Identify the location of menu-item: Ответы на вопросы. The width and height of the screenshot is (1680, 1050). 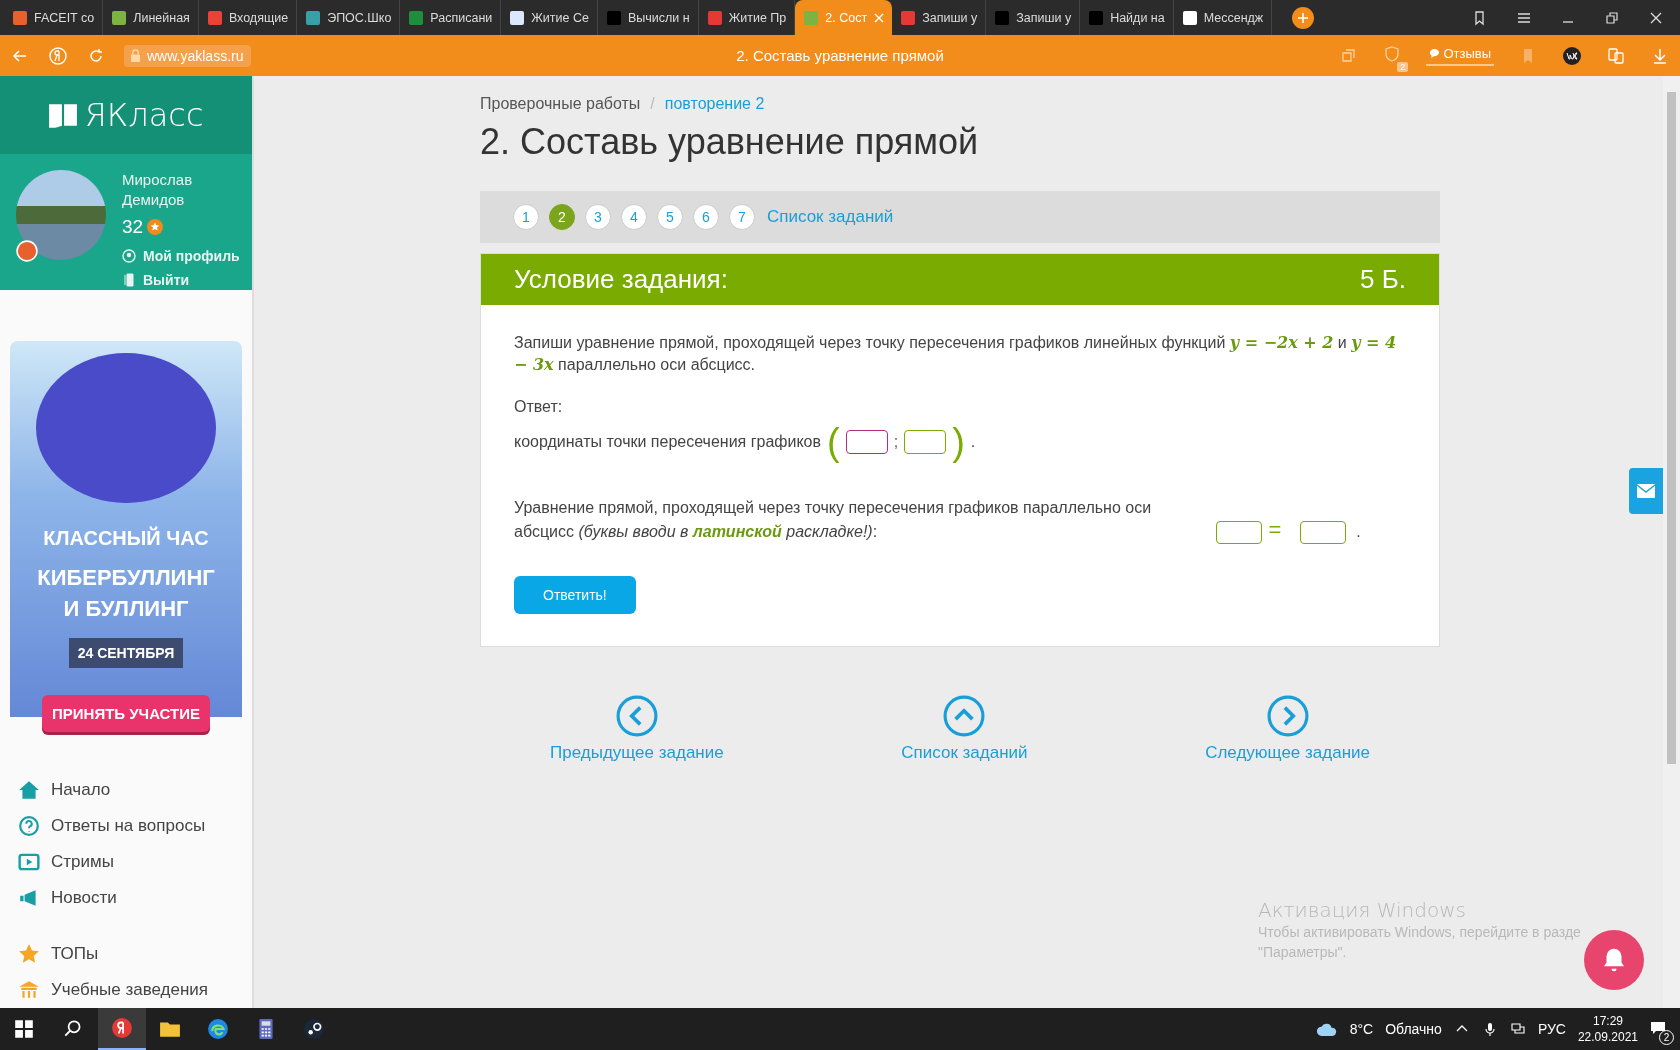
(135, 826).